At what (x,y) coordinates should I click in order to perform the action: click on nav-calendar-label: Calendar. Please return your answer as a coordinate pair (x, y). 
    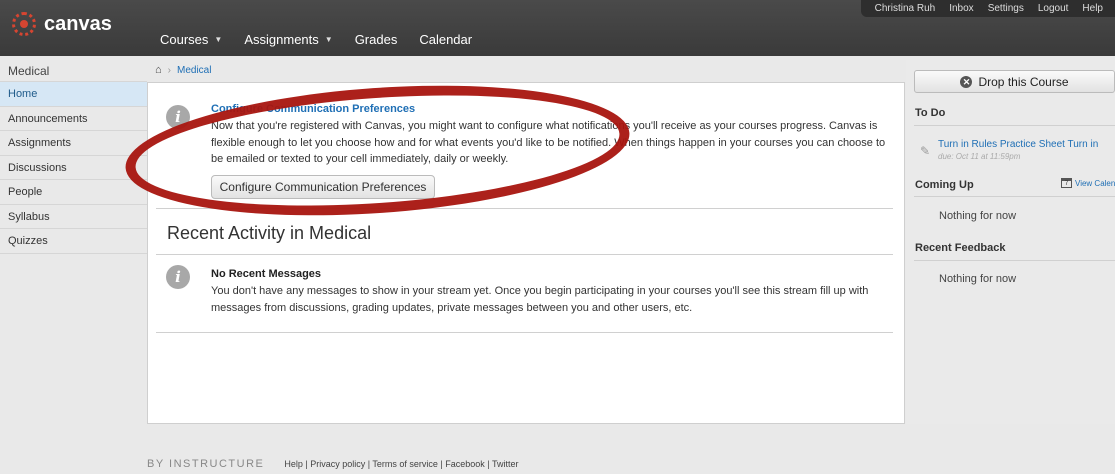
    Looking at the image, I should click on (446, 39).